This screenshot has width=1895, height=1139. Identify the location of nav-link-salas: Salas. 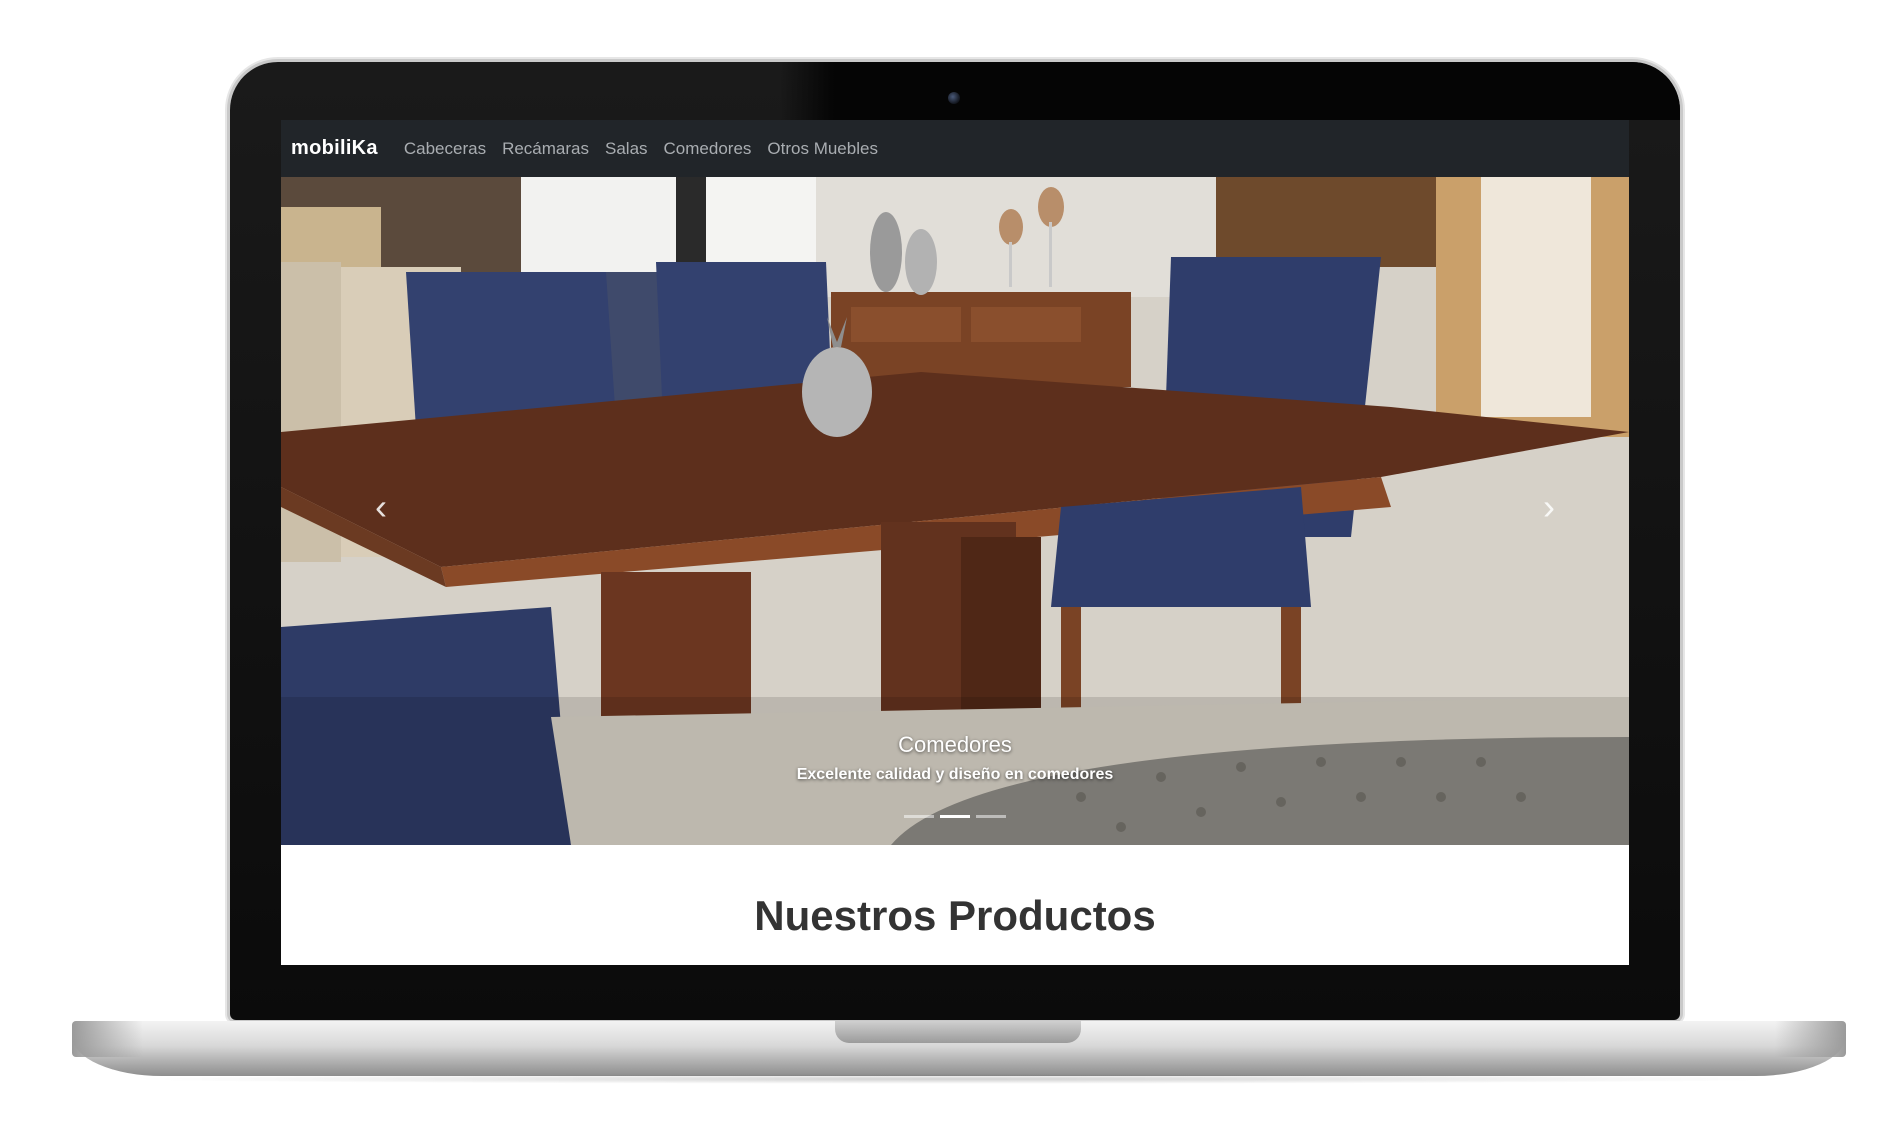
(626, 149).